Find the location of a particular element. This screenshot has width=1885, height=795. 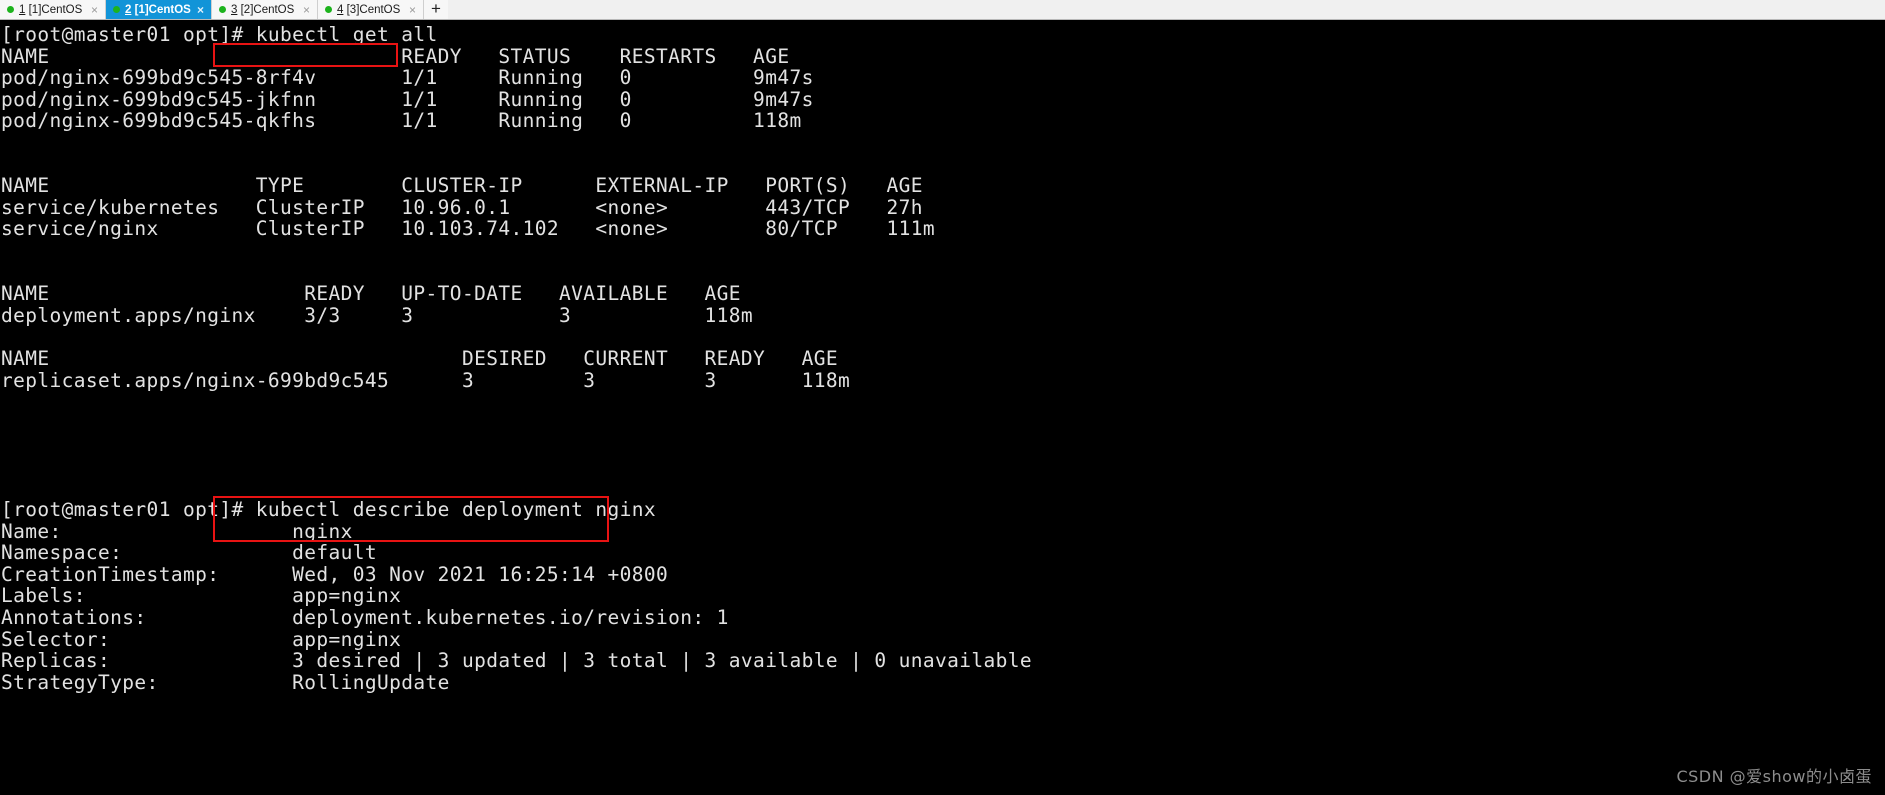

tab-label-4: 4 [3]CentOS is located at coordinates (370, 10).